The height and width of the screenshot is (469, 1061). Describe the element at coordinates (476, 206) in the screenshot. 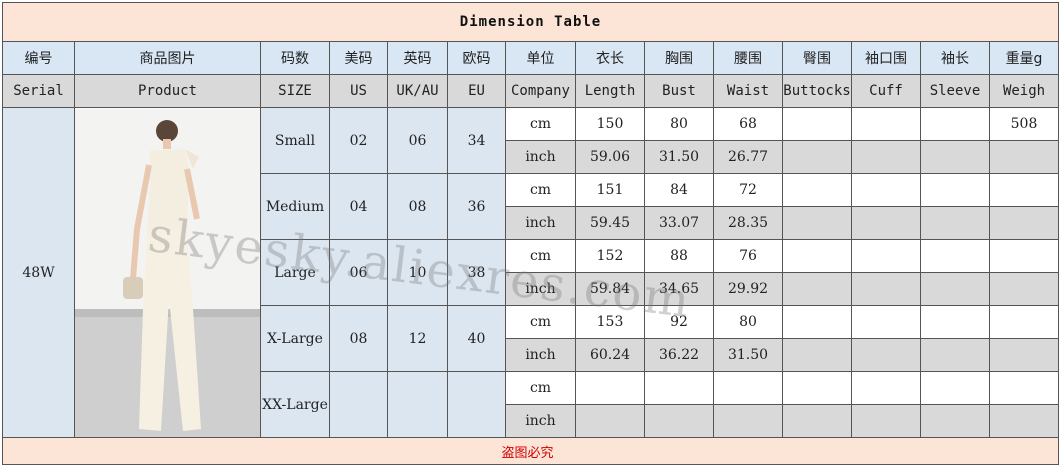

I see `size-eu: 36` at that location.